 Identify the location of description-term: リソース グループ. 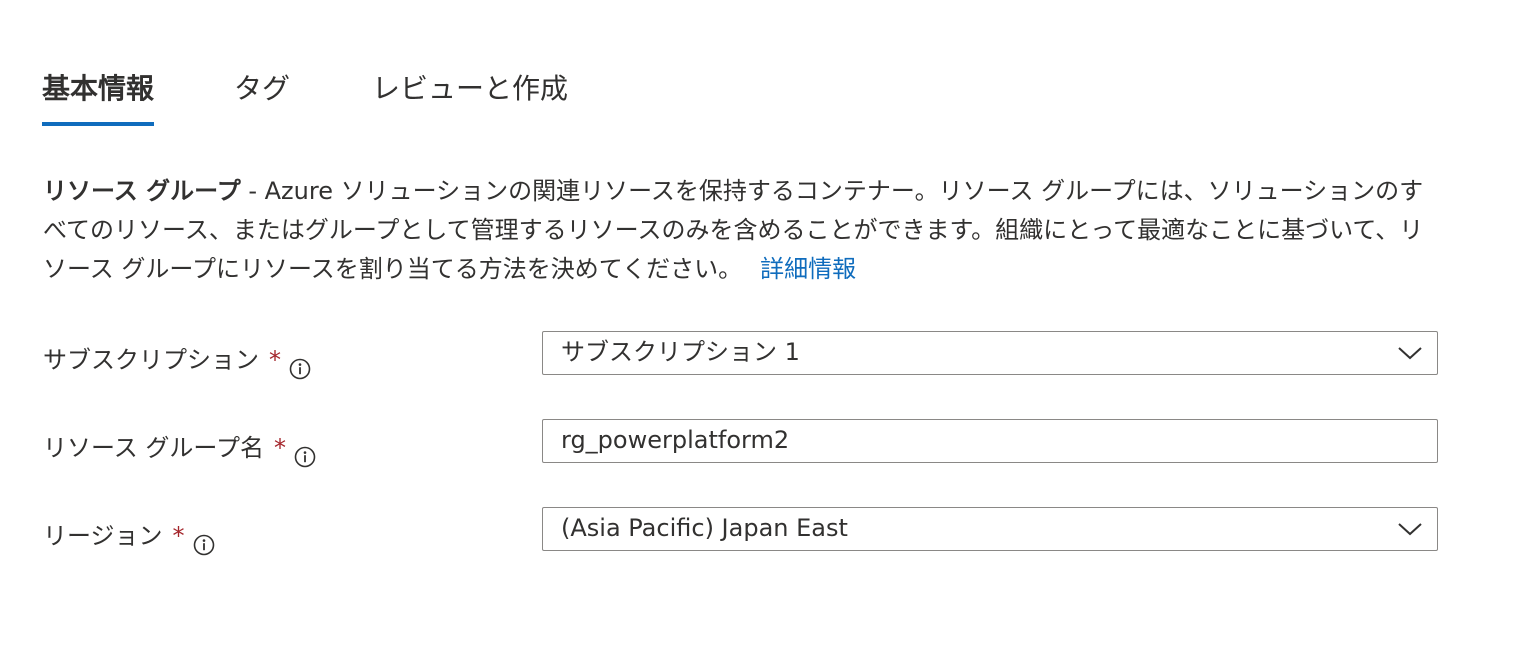
(142, 191).